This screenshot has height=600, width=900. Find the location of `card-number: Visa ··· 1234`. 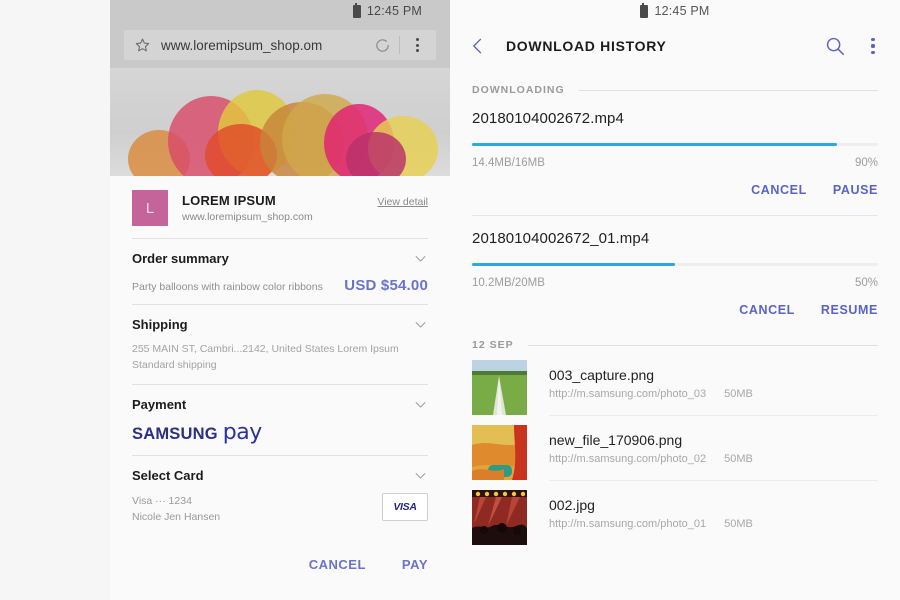

card-number: Visa ··· 1234 is located at coordinates (162, 500).